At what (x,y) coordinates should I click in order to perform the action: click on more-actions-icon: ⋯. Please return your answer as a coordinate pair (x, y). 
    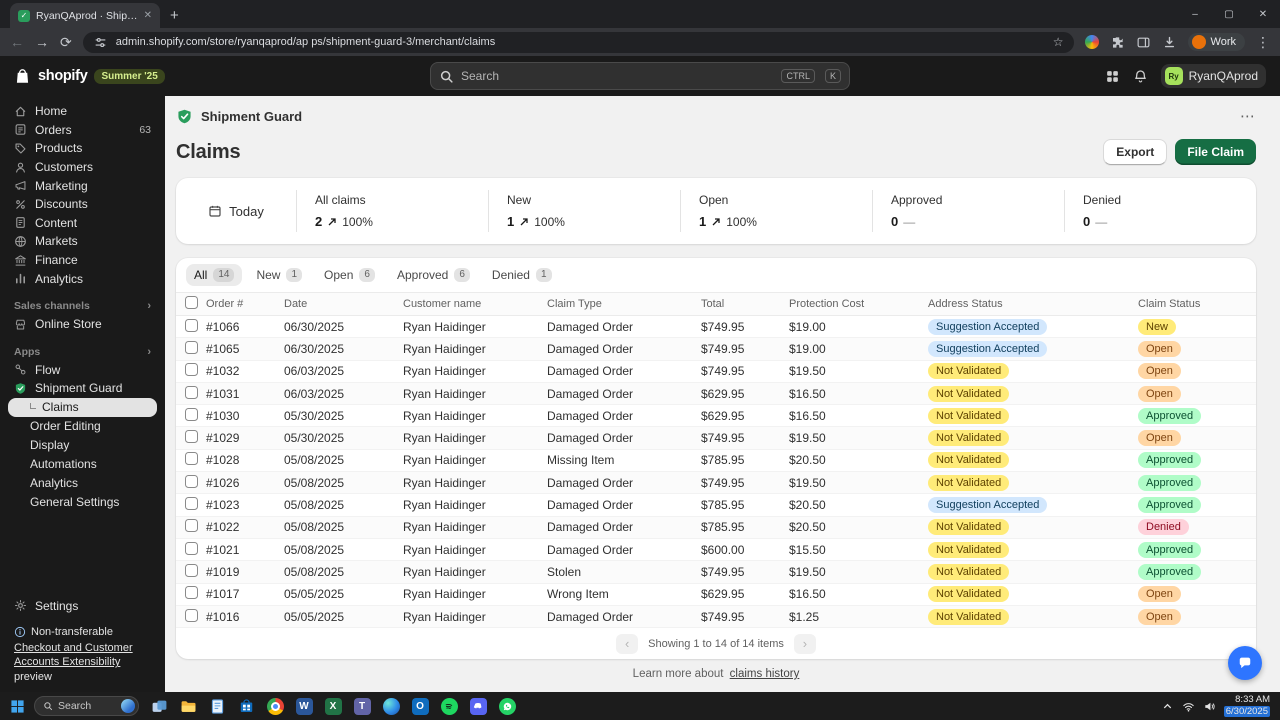
    Looking at the image, I should click on (1248, 116).